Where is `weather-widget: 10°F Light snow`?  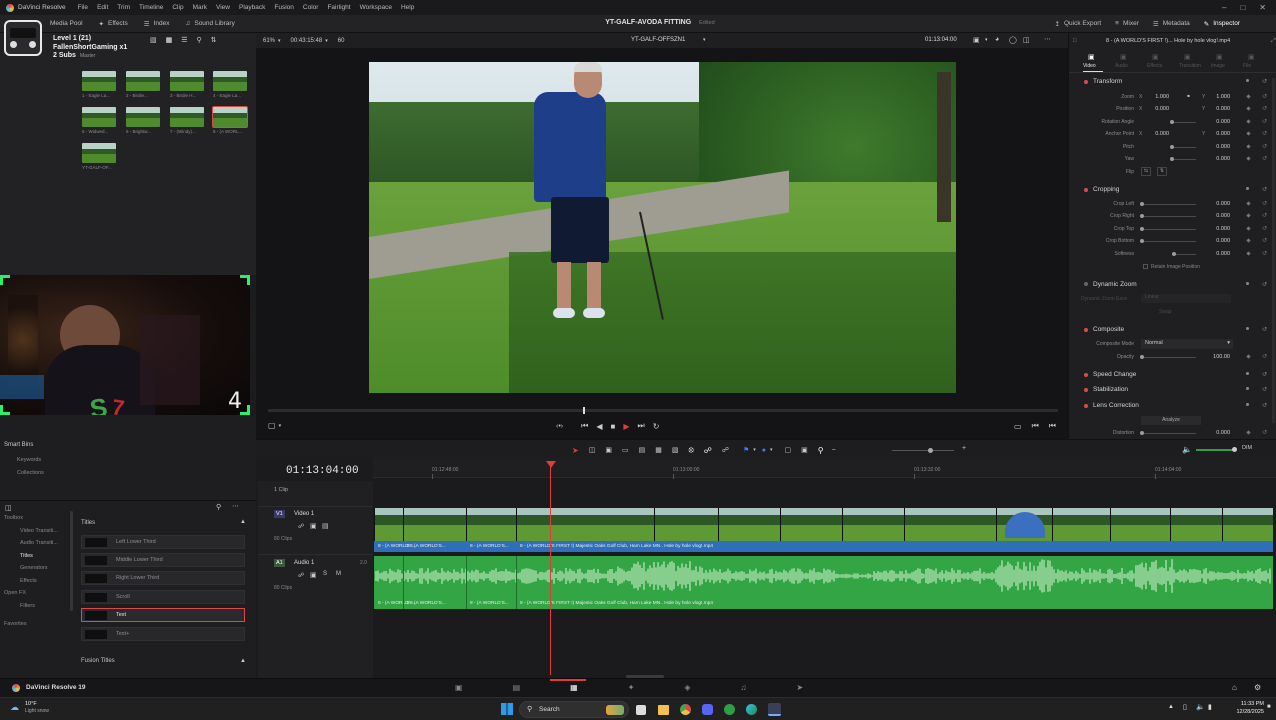
weather-widget: 10°F Light snow is located at coordinates (37, 708).